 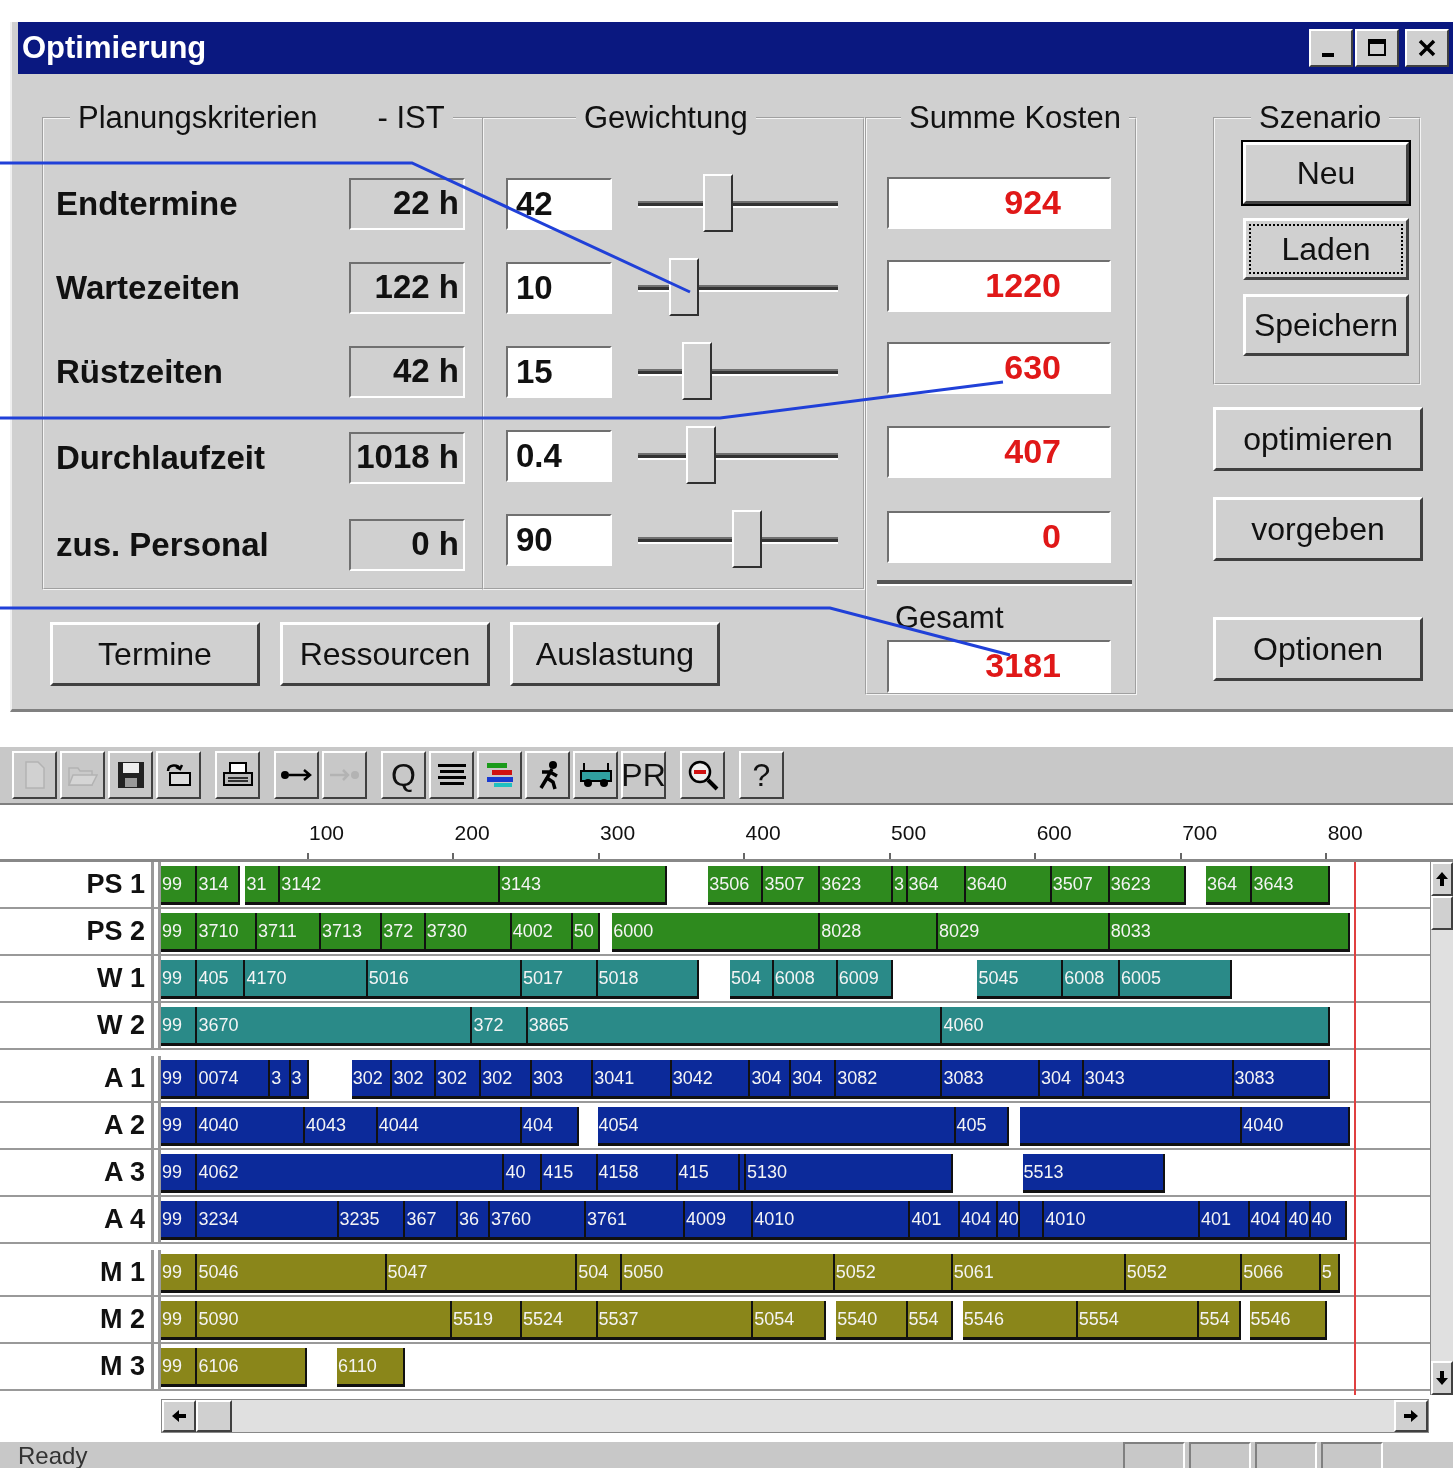 I want to click on task-bar: 5524, so click(x=559, y=1320).